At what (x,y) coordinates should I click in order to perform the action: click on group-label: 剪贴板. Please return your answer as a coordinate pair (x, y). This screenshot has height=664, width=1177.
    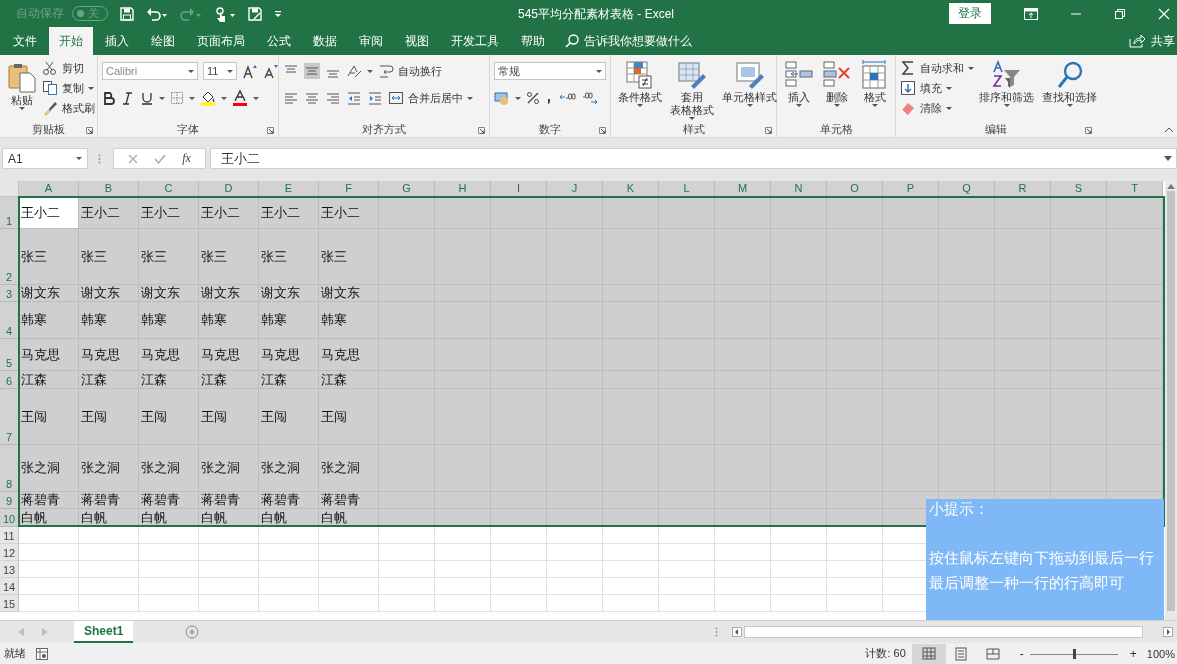
    Looking at the image, I should click on (48, 129).